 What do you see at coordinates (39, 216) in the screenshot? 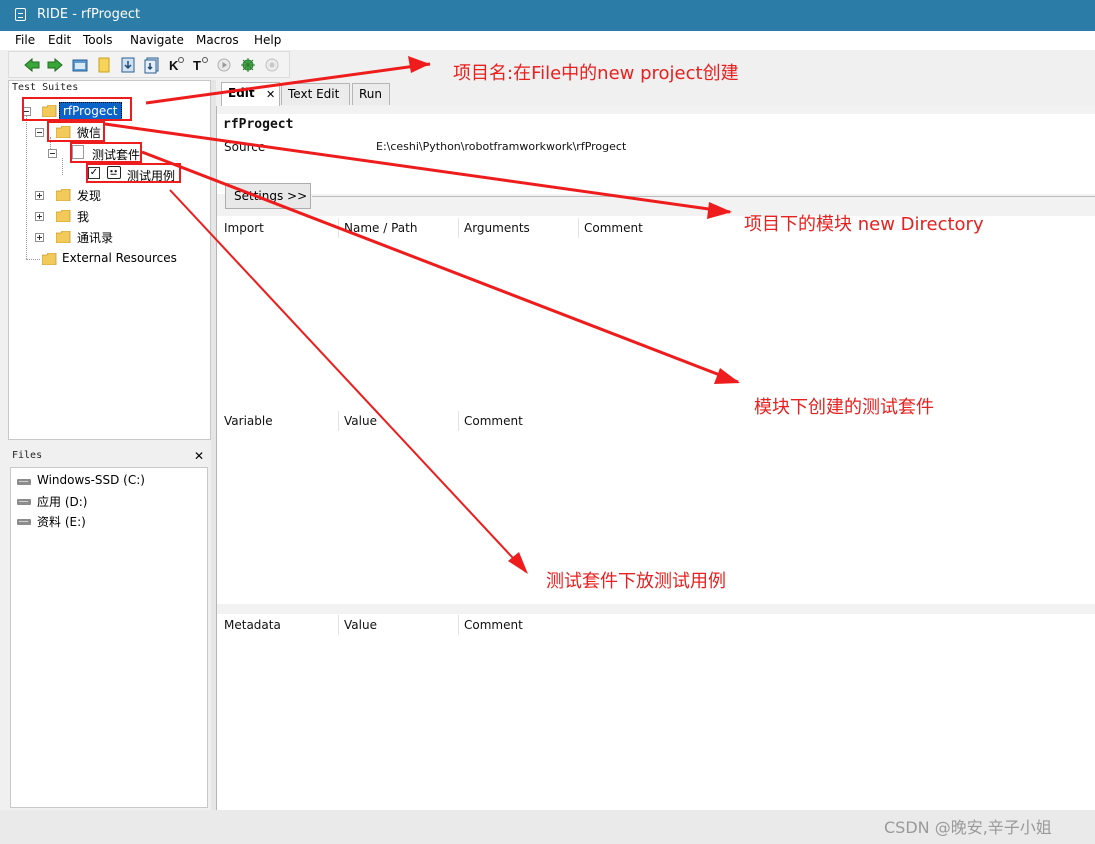
I see `tree-expander-wo` at bounding box center [39, 216].